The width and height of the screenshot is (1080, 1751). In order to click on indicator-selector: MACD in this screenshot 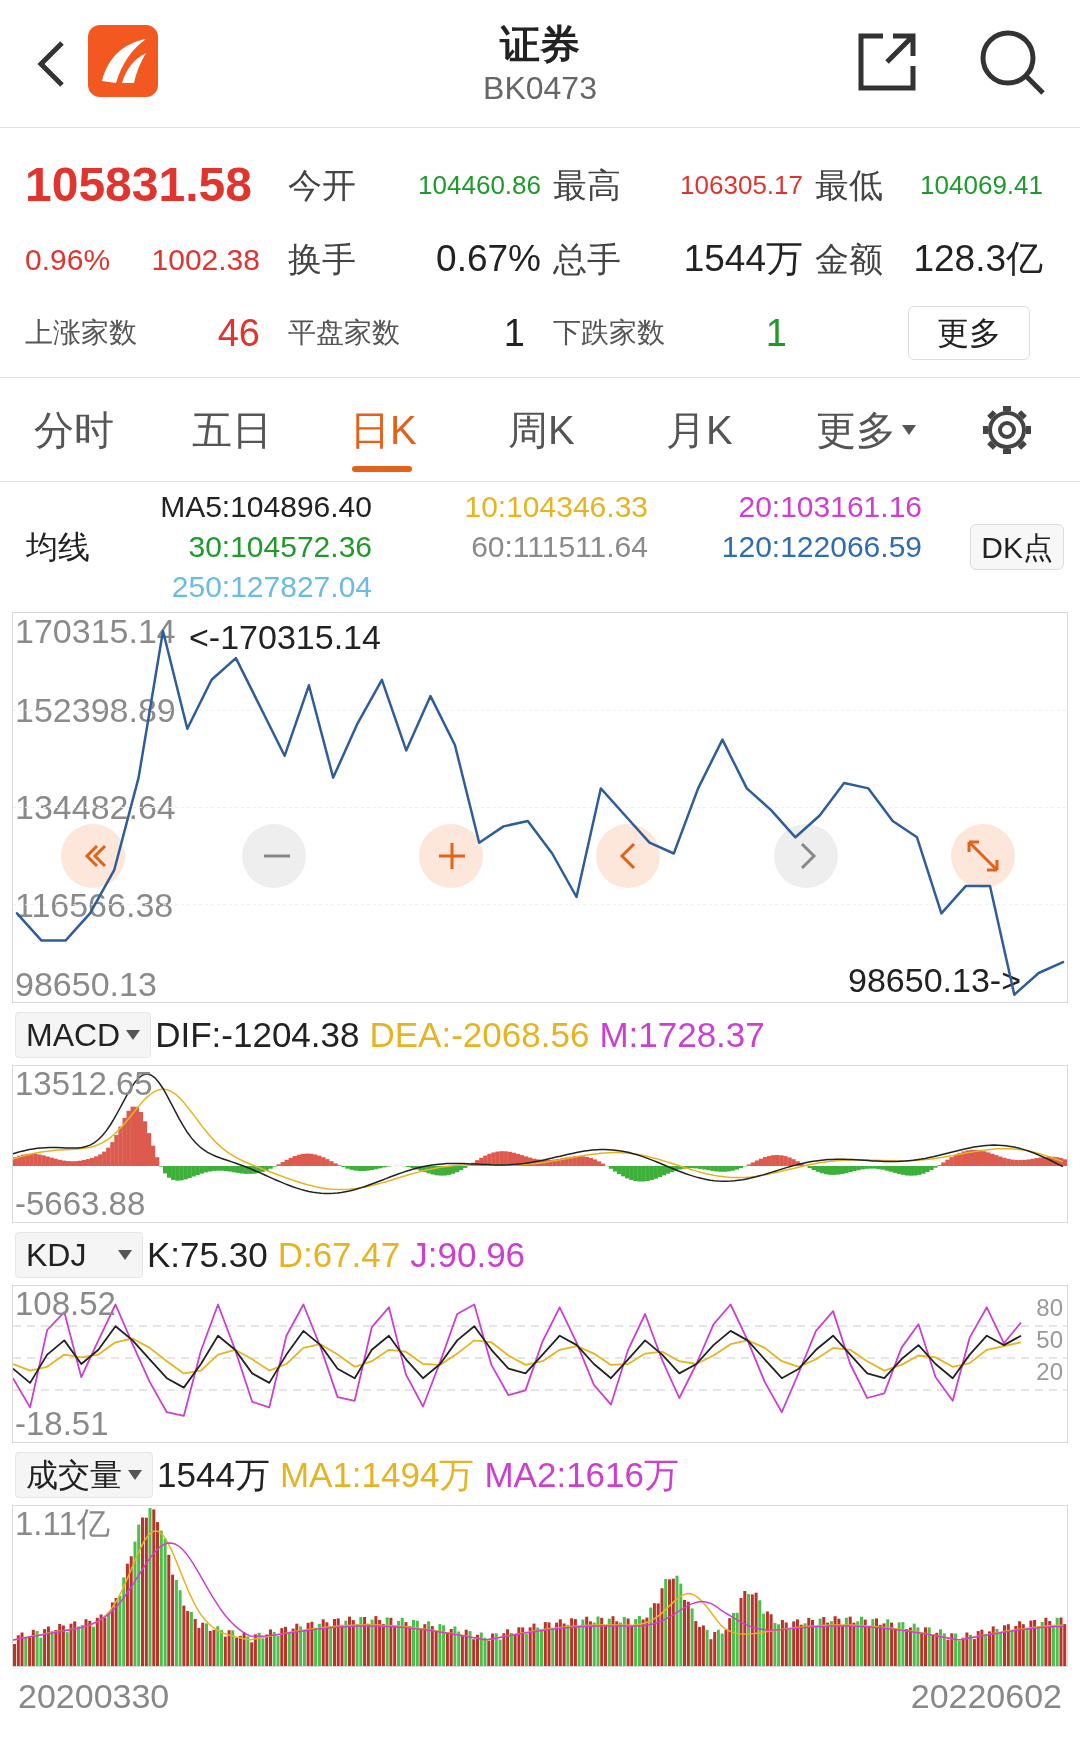, I will do `click(83, 1035)`.